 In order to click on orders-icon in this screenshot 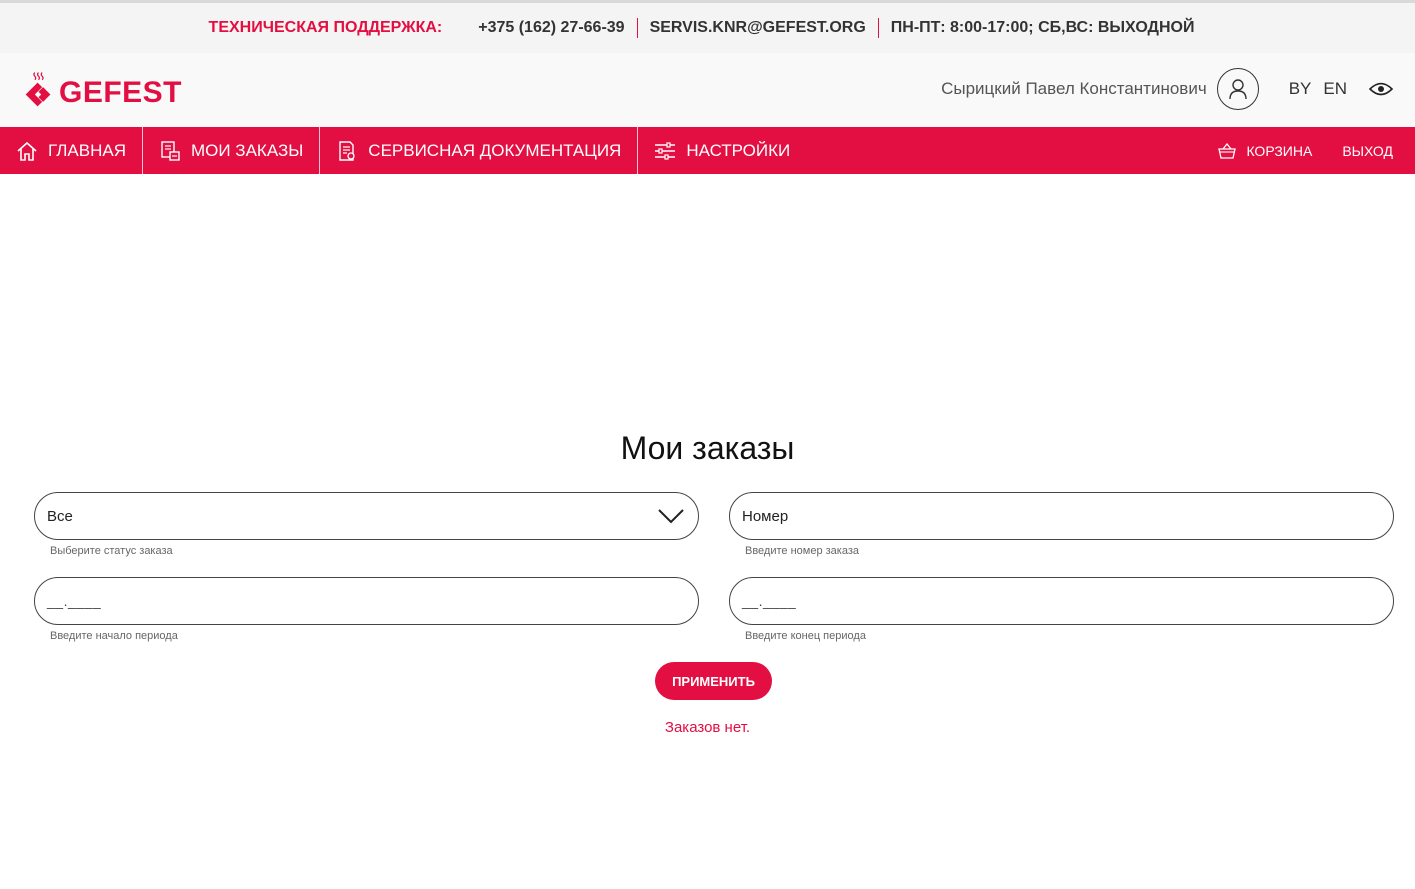, I will do `click(170, 150)`.